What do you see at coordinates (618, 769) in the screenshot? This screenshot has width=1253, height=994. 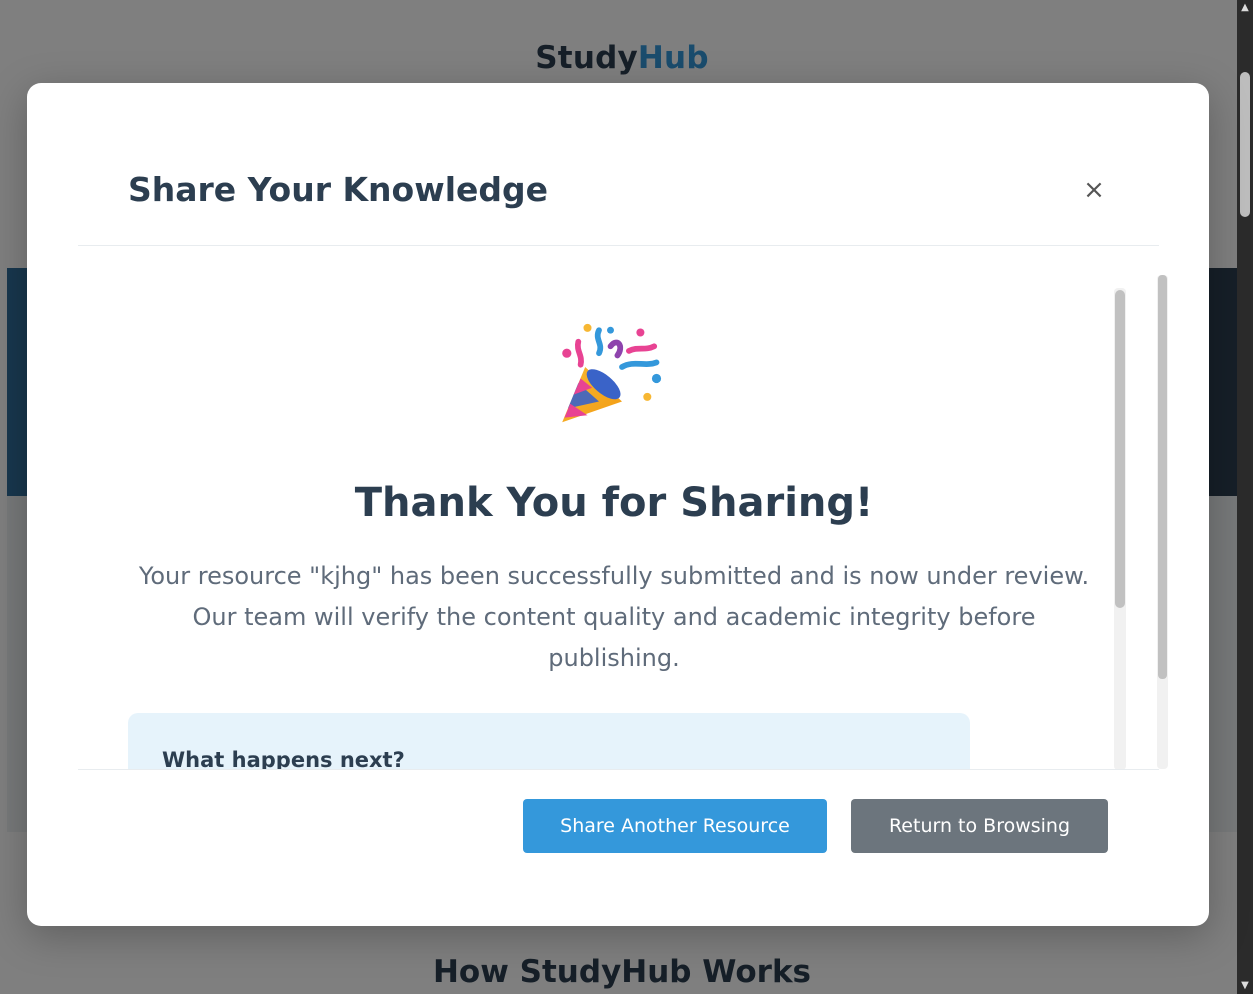 I see `modal-footer-divider` at bounding box center [618, 769].